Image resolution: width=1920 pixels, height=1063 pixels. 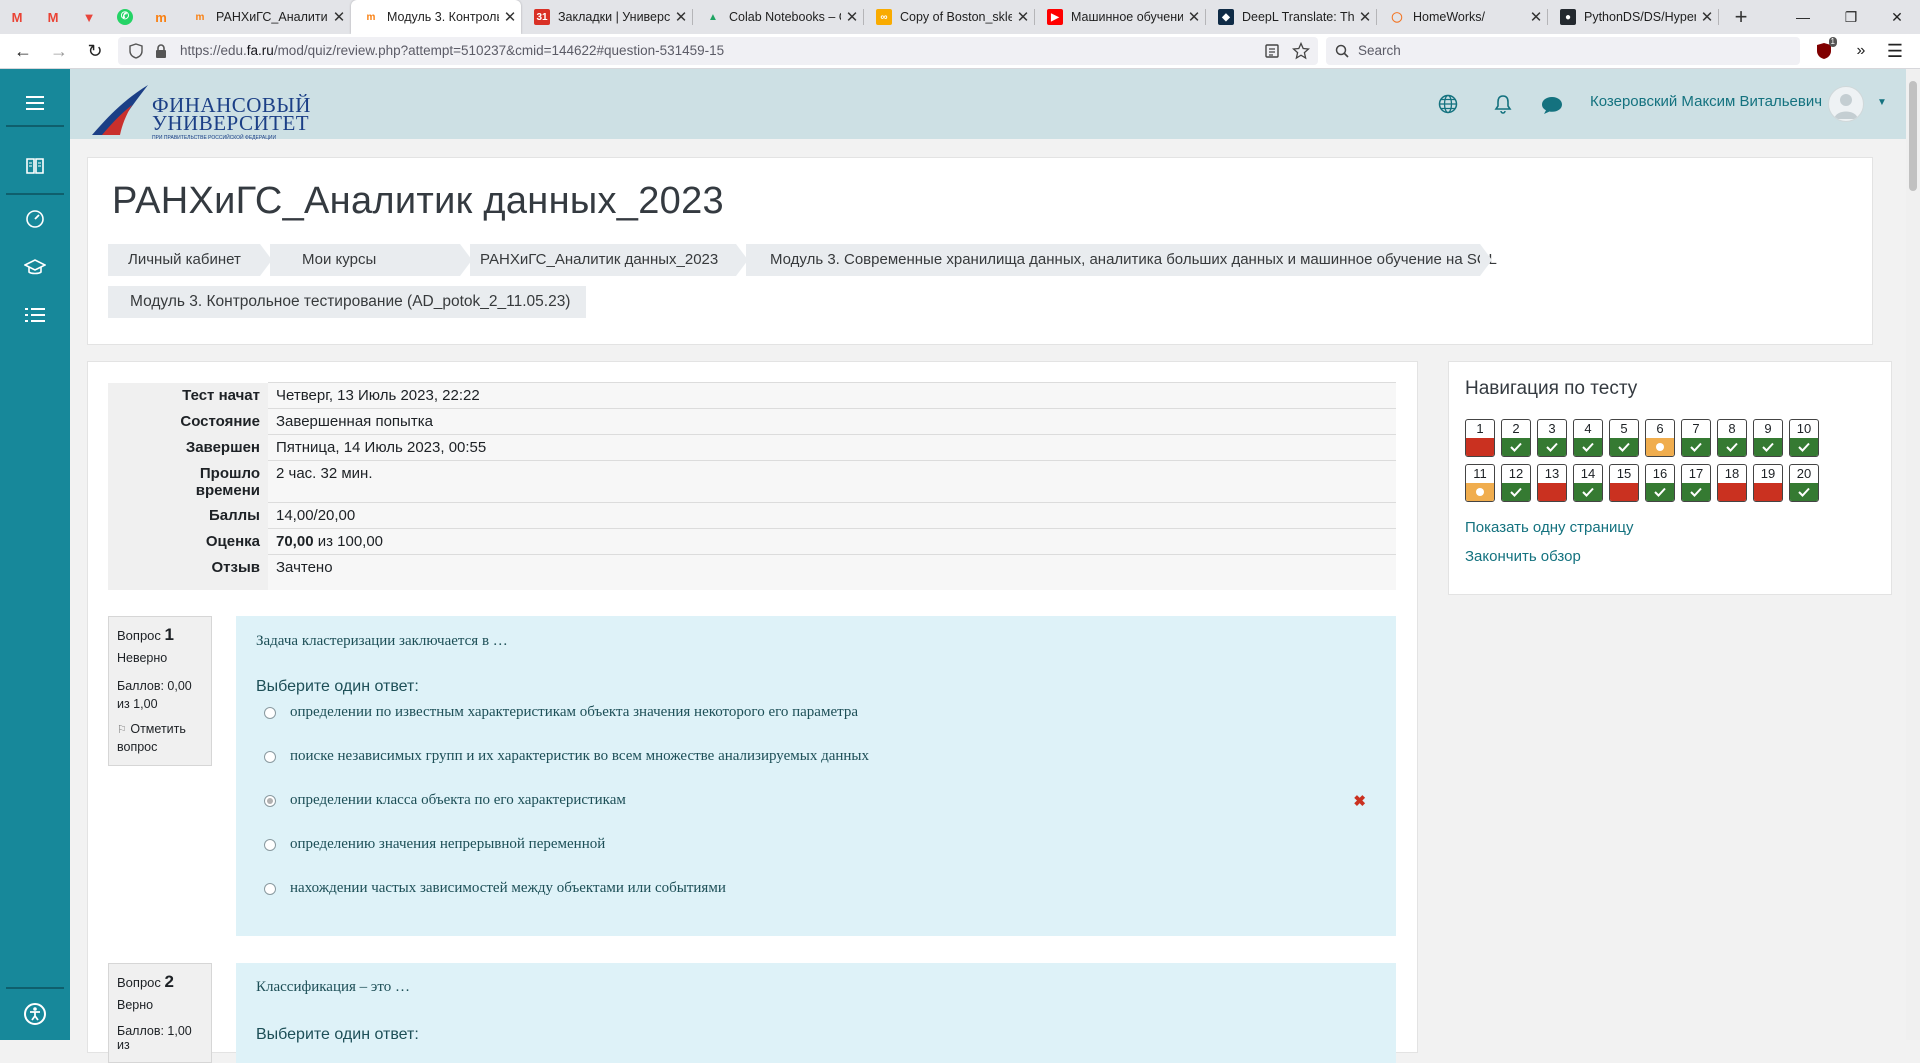 What do you see at coordinates (35, 103) in the screenshot?
I see `drawer-toggle-button` at bounding box center [35, 103].